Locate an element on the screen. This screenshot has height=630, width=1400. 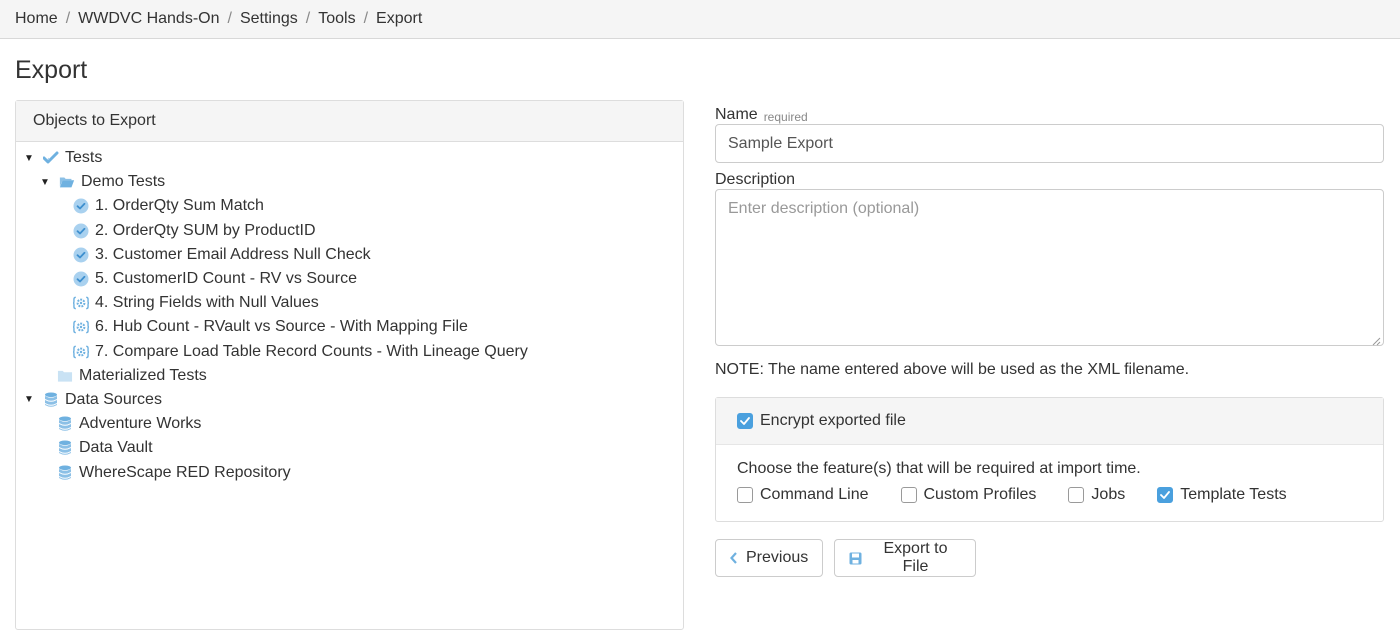
tree-node-label: 1. OrderQty Sum Match is located at coordinates (179, 206).